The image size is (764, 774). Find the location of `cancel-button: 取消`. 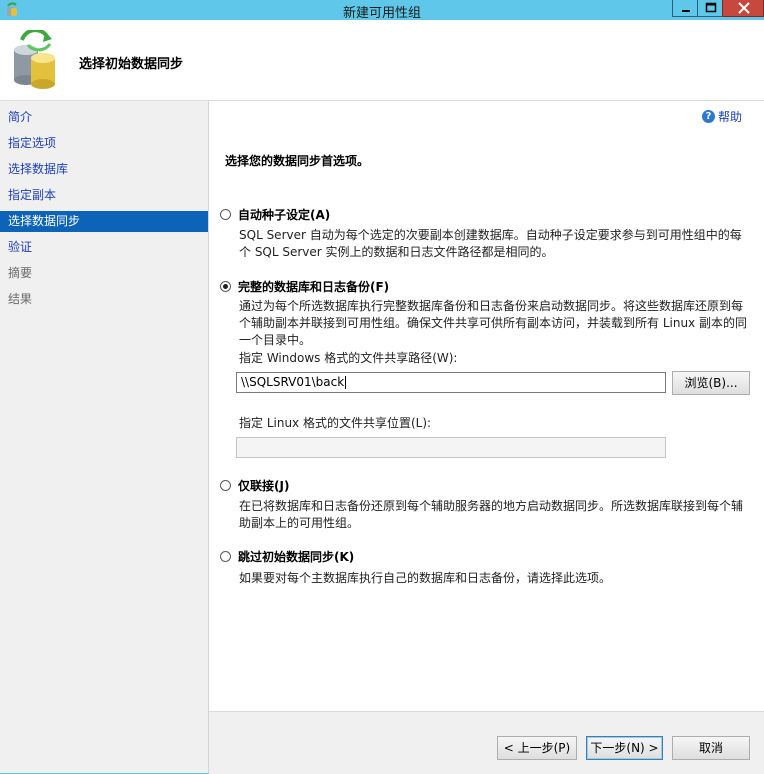

cancel-button: 取消 is located at coordinates (711, 748).